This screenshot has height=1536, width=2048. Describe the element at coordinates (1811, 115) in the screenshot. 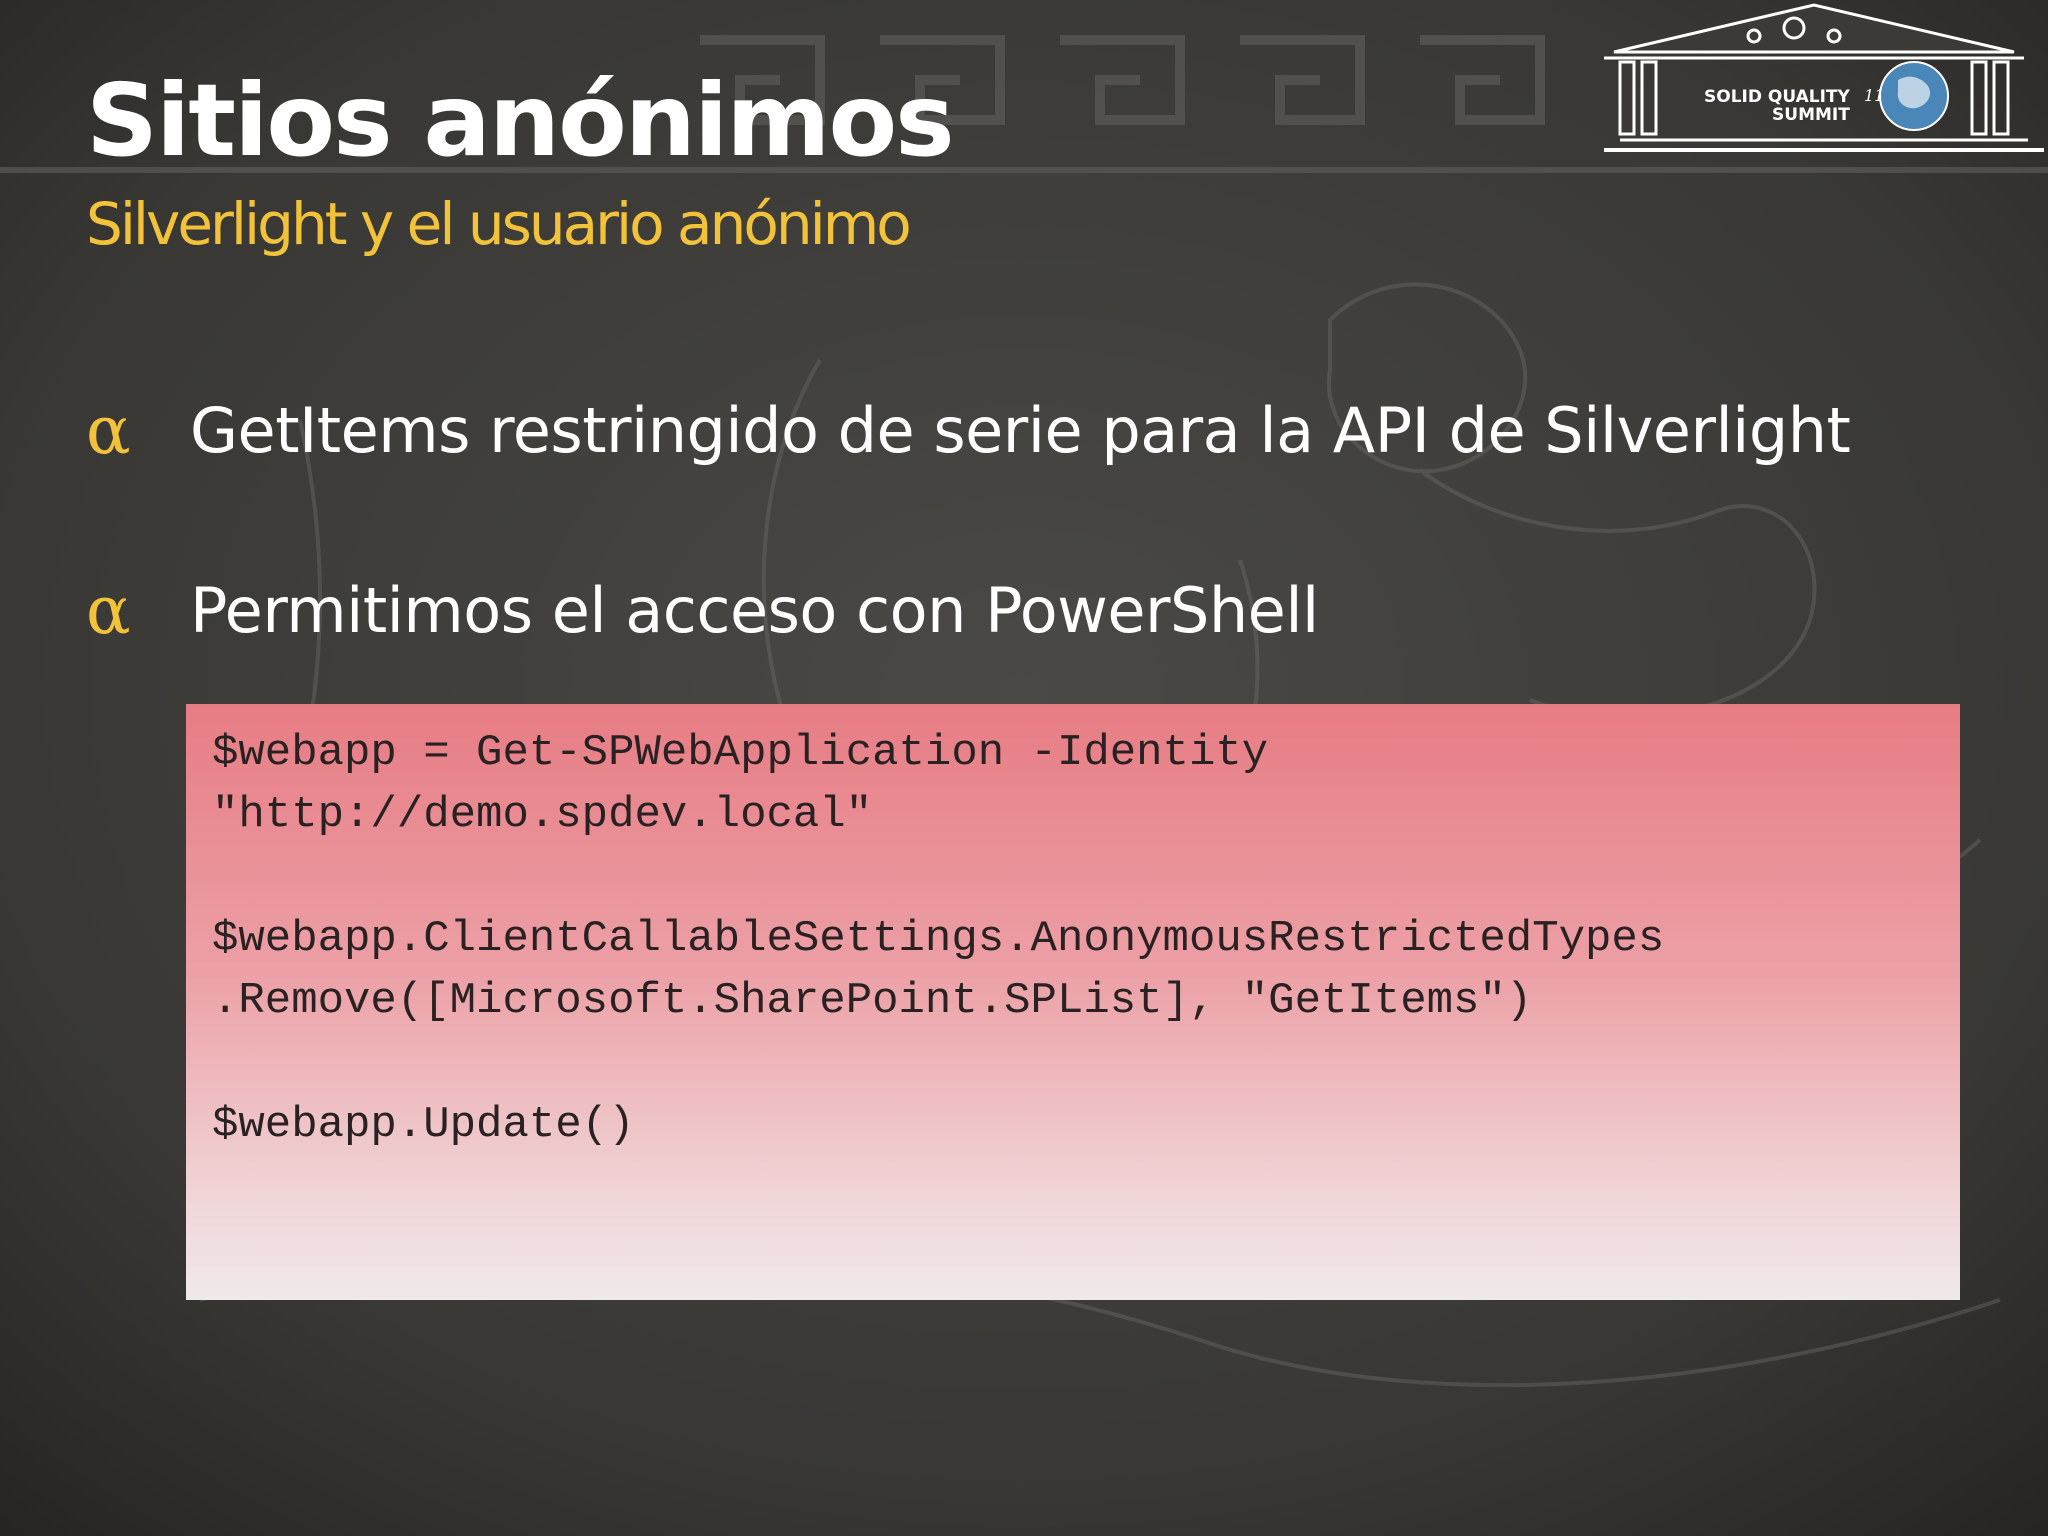

I see `logo-line-2: SUMMIT` at that location.